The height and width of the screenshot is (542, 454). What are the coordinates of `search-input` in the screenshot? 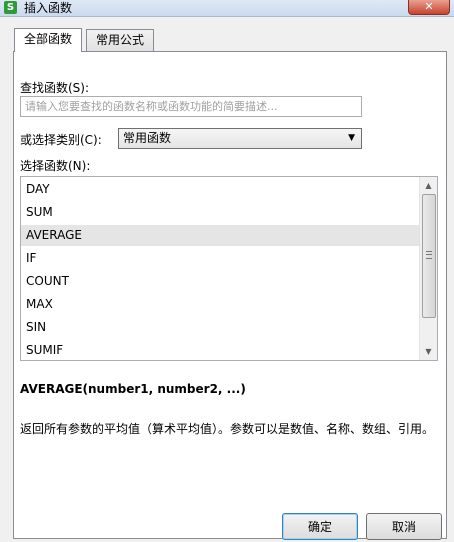 It's located at (191, 106).